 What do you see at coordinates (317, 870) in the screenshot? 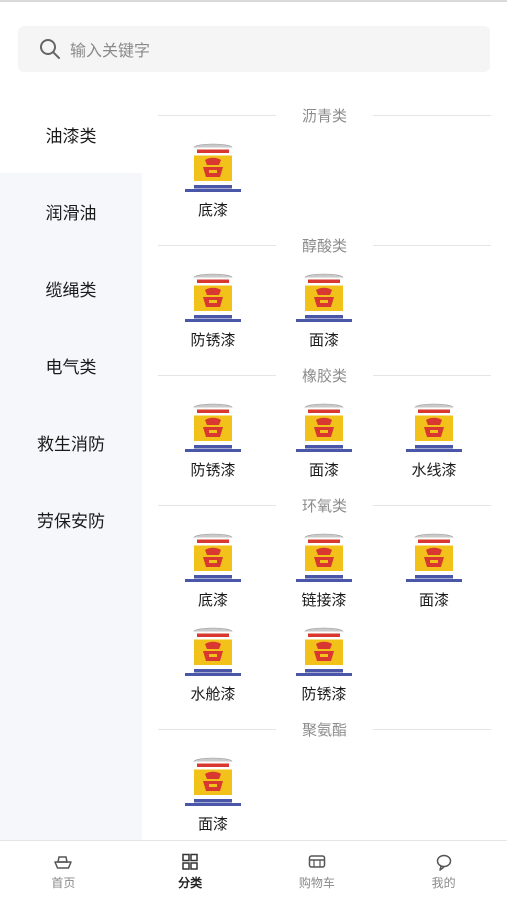
I see `tab-cart: 购物车` at bounding box center [317, 870].